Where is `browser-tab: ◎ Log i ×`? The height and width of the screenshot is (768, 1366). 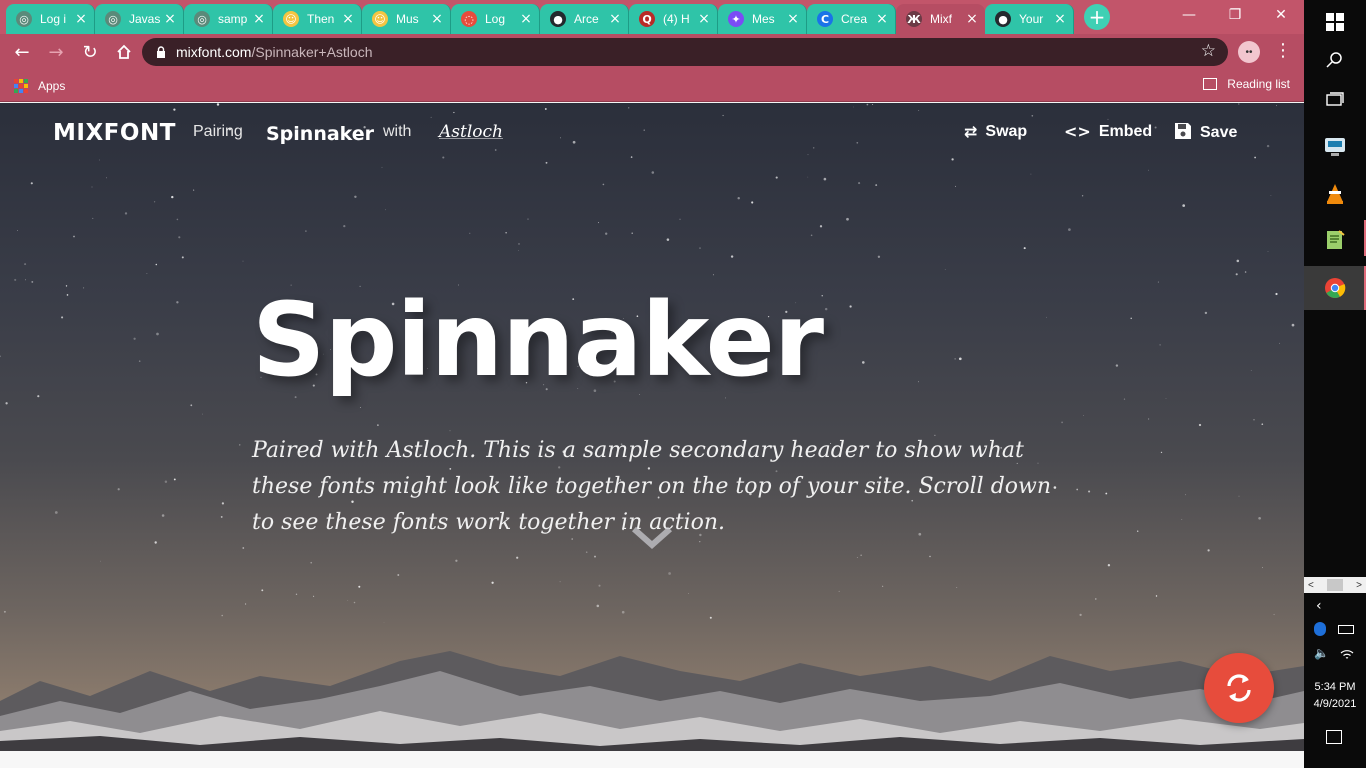
browser-tab: ◎ Log i × is located at coordinates (50, 19).